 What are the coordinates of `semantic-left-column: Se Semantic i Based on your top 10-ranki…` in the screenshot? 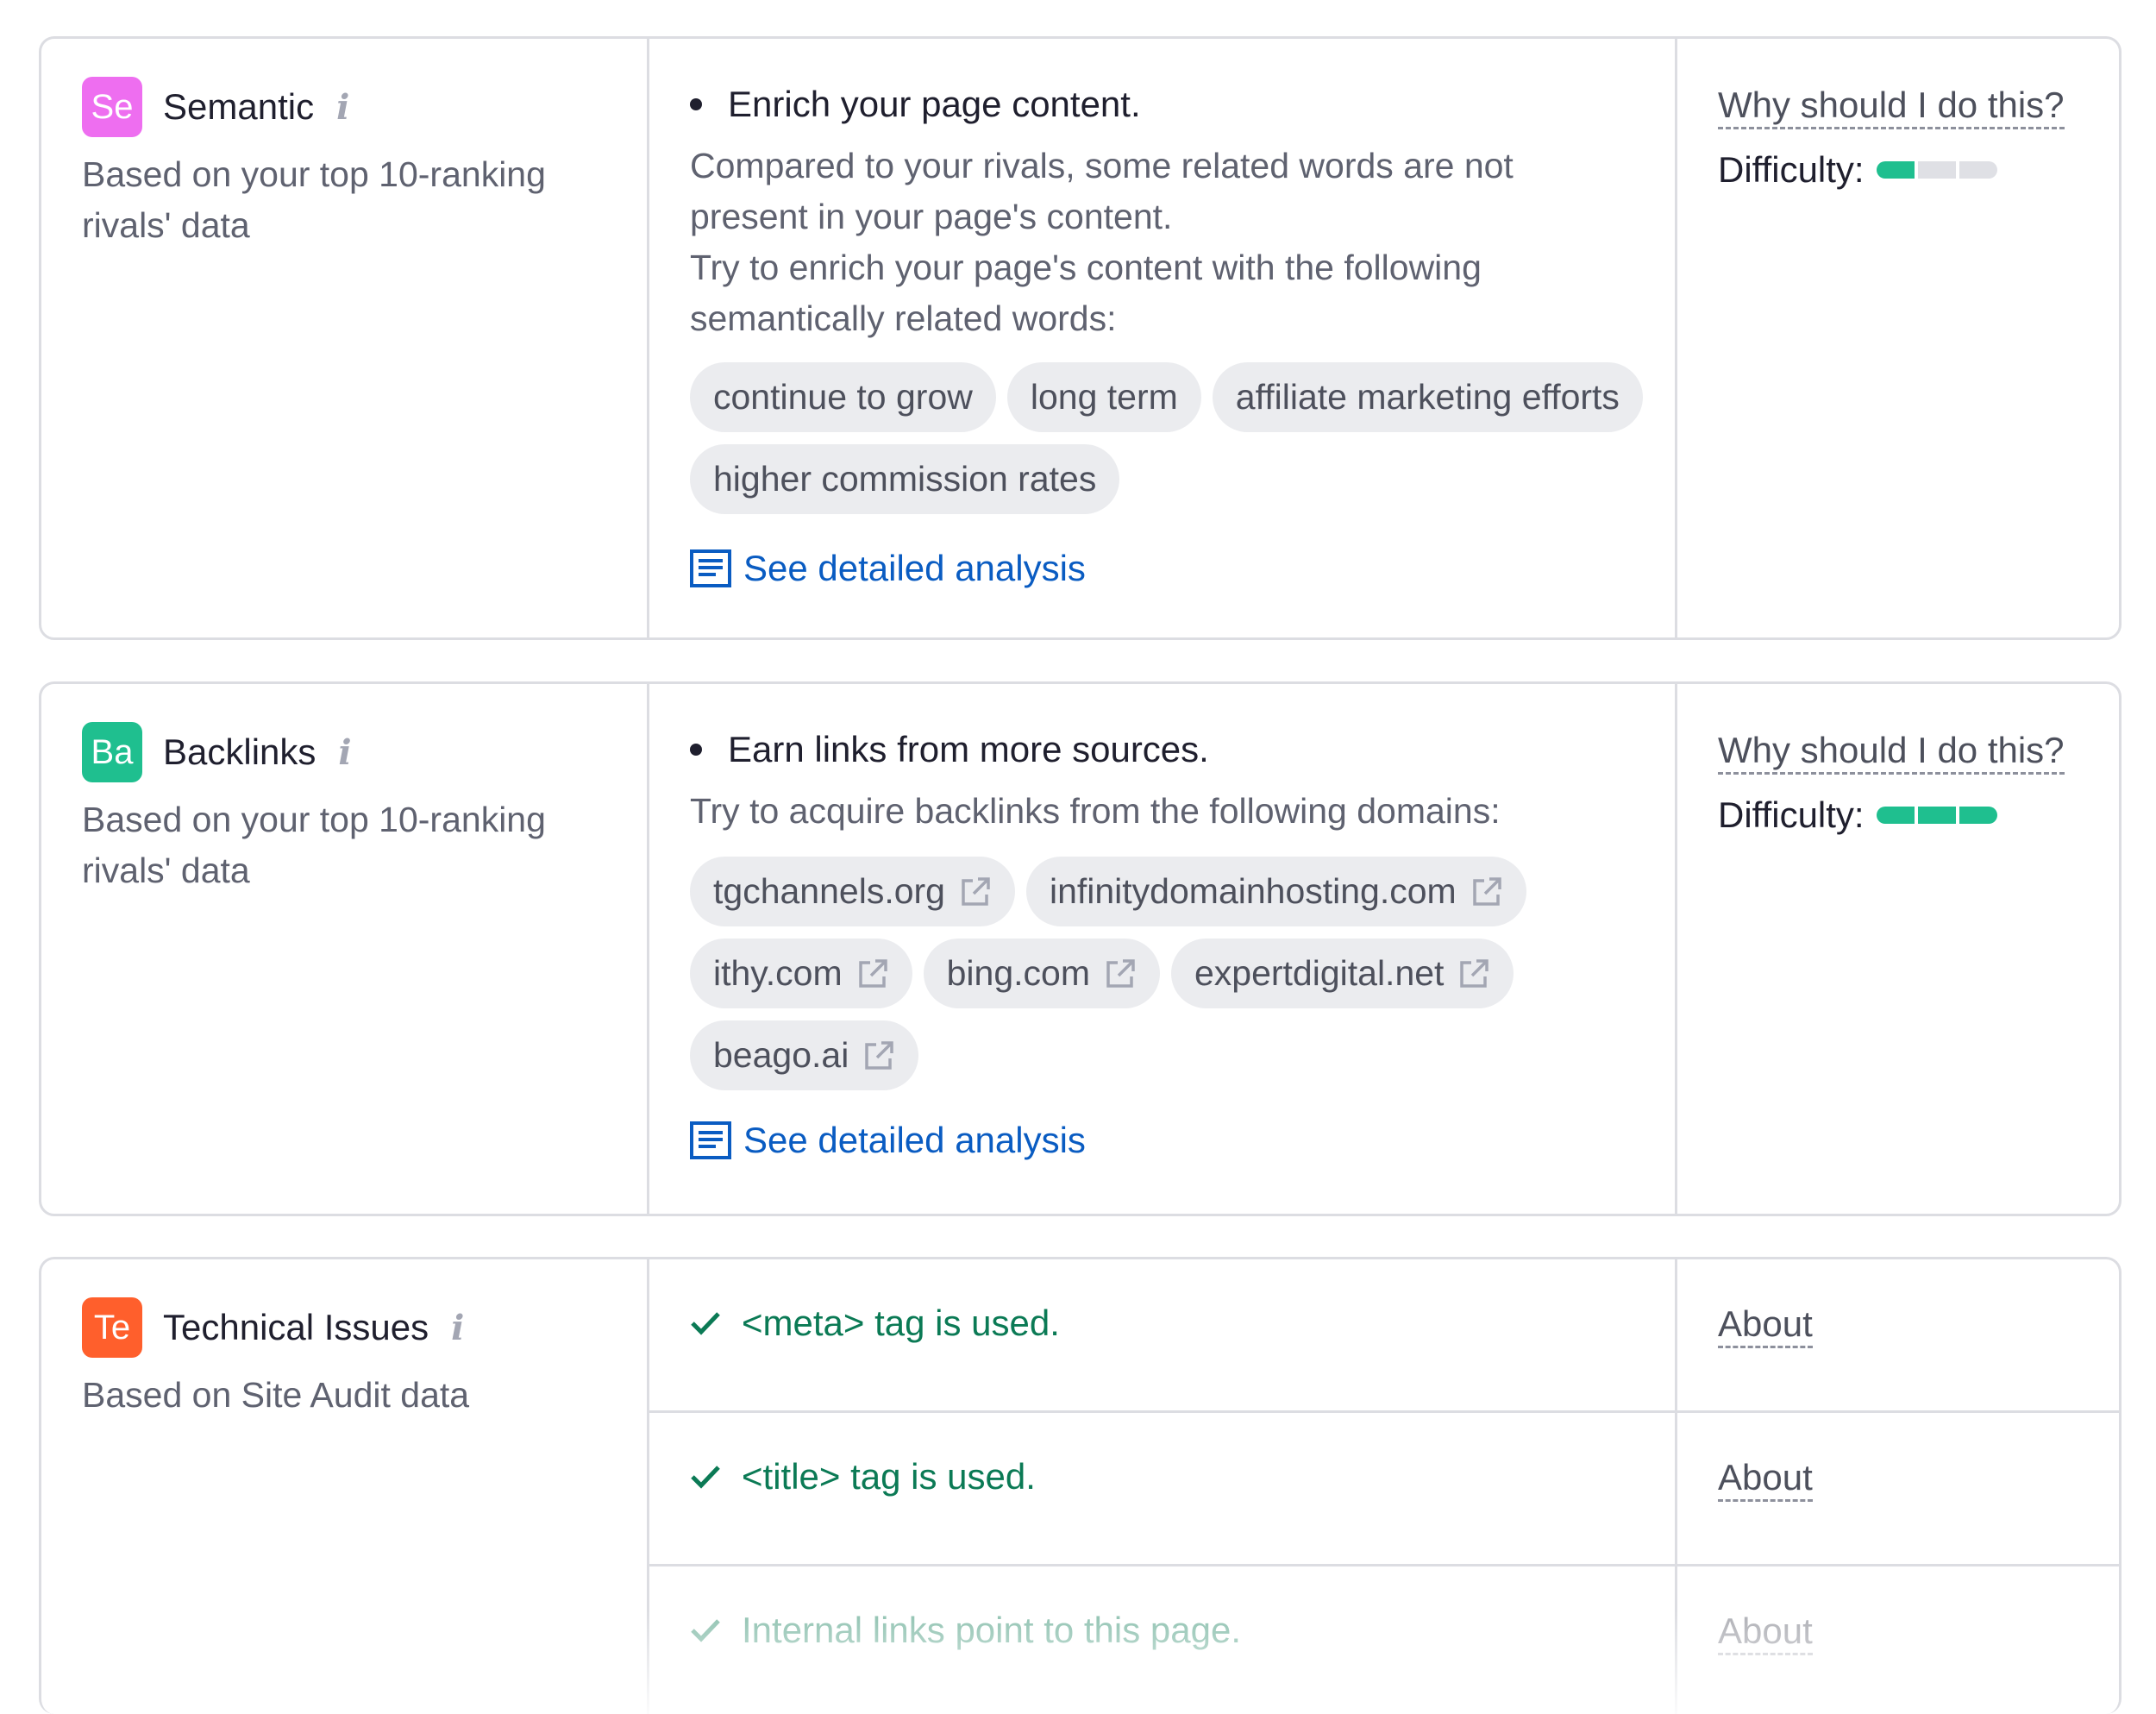 It's located at (345, 338).